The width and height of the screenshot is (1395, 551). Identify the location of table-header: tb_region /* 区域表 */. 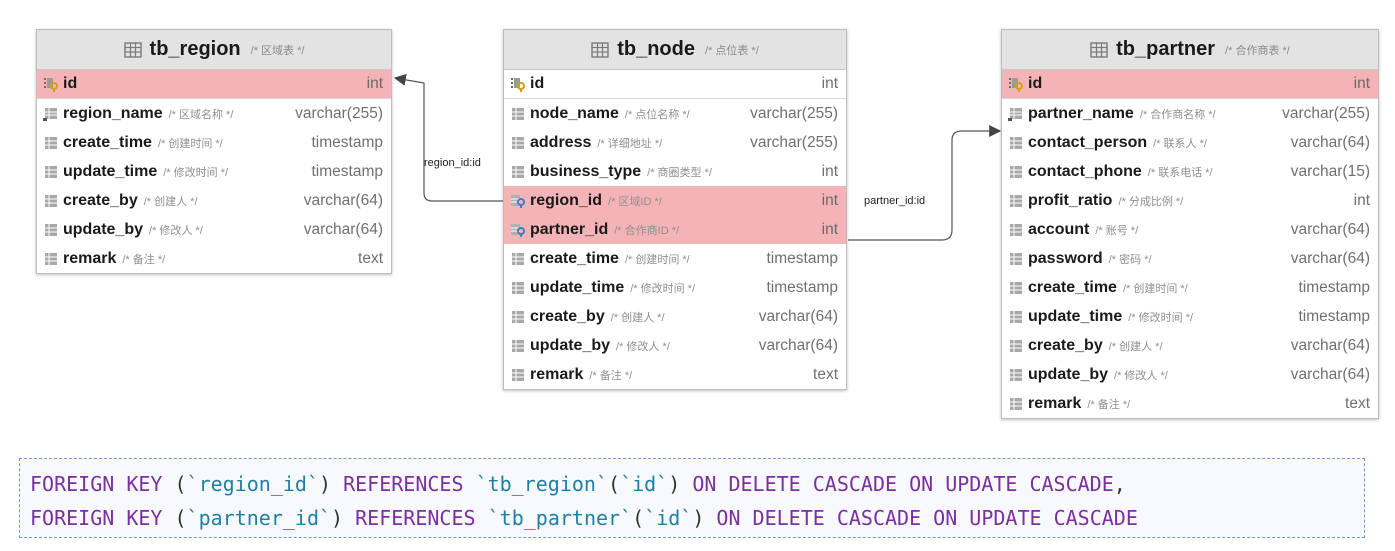
(214, 50).